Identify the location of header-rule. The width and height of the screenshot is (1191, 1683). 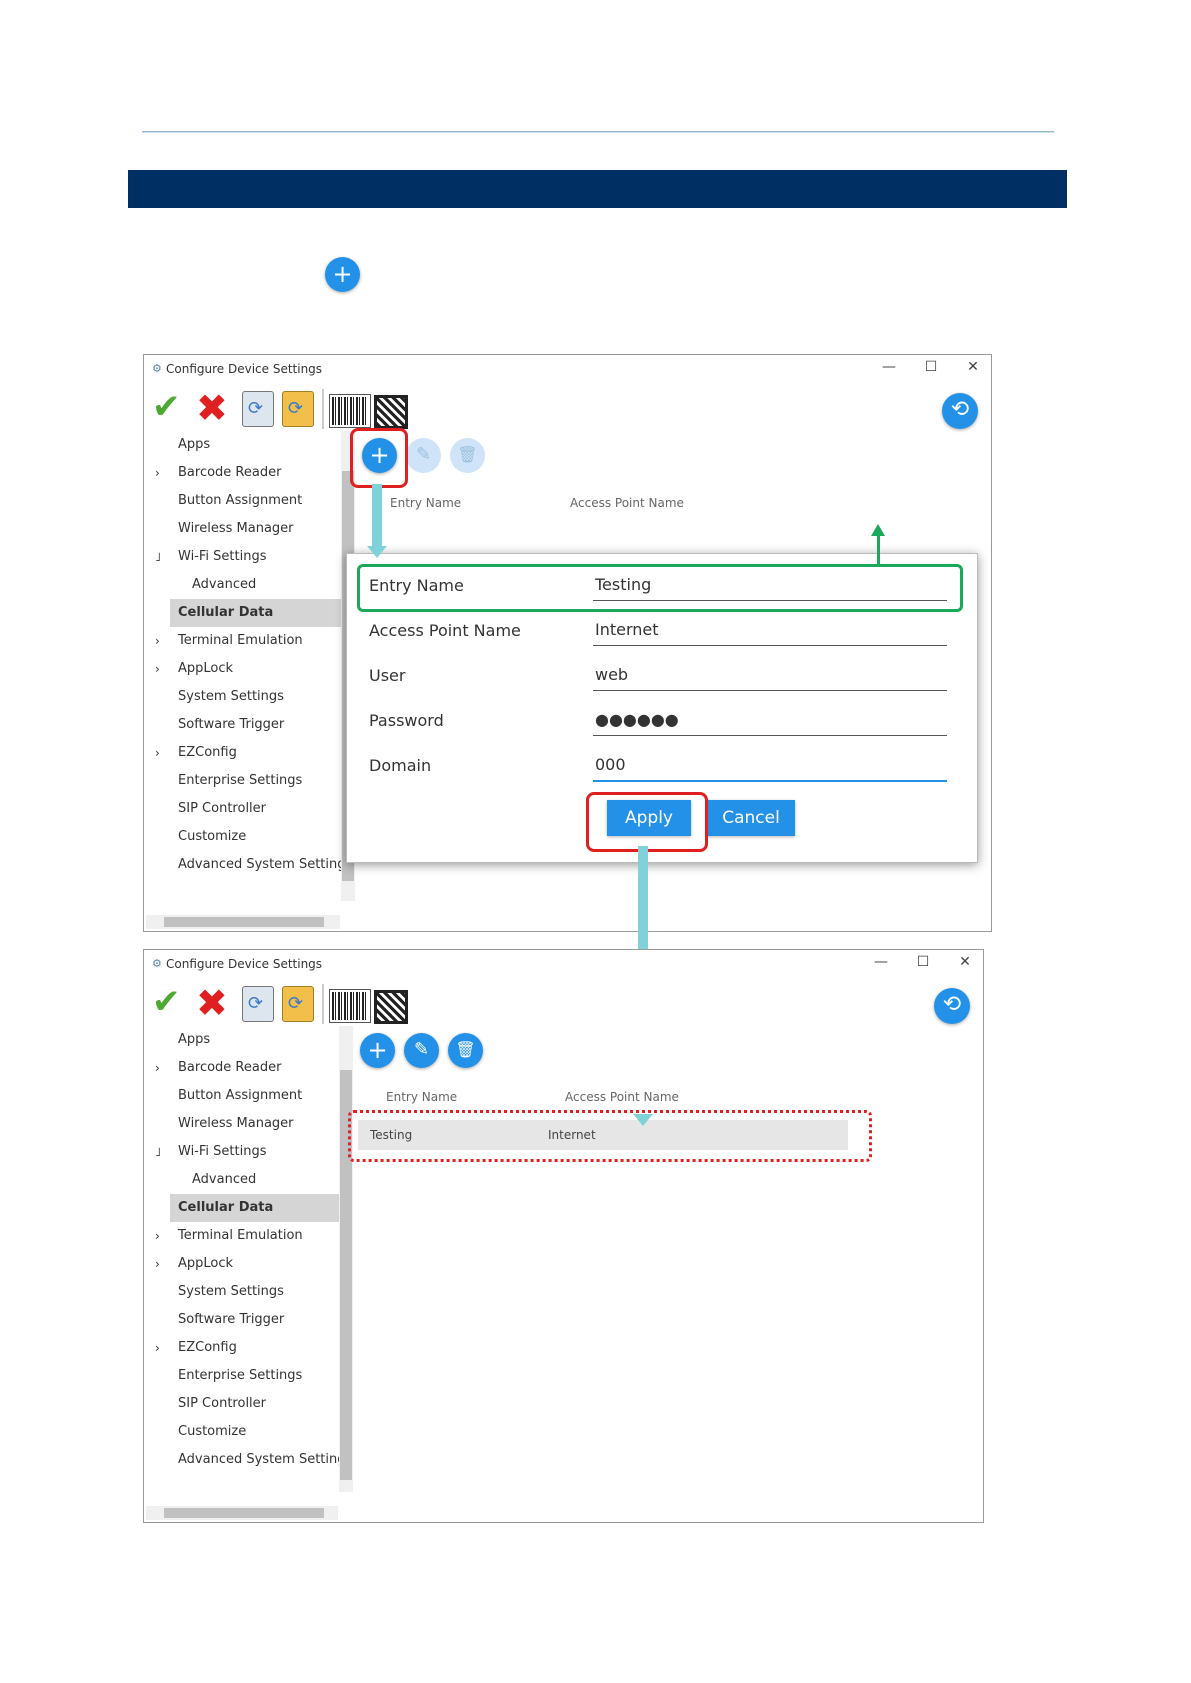
(598, 132).